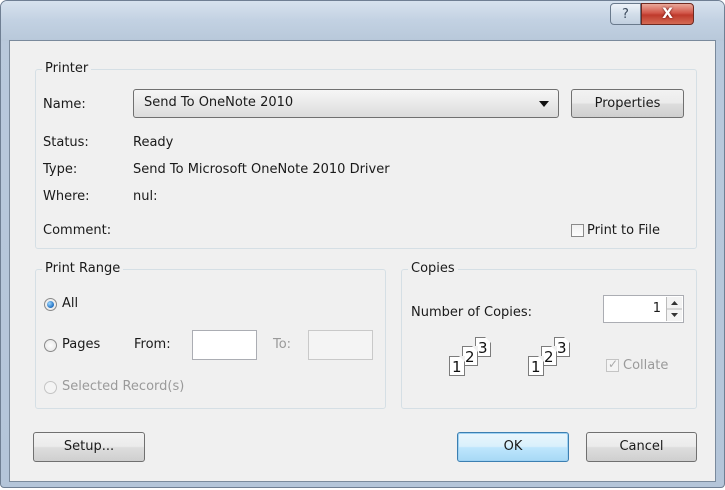  I want to click on where-value: nul:, so click(145, 196).